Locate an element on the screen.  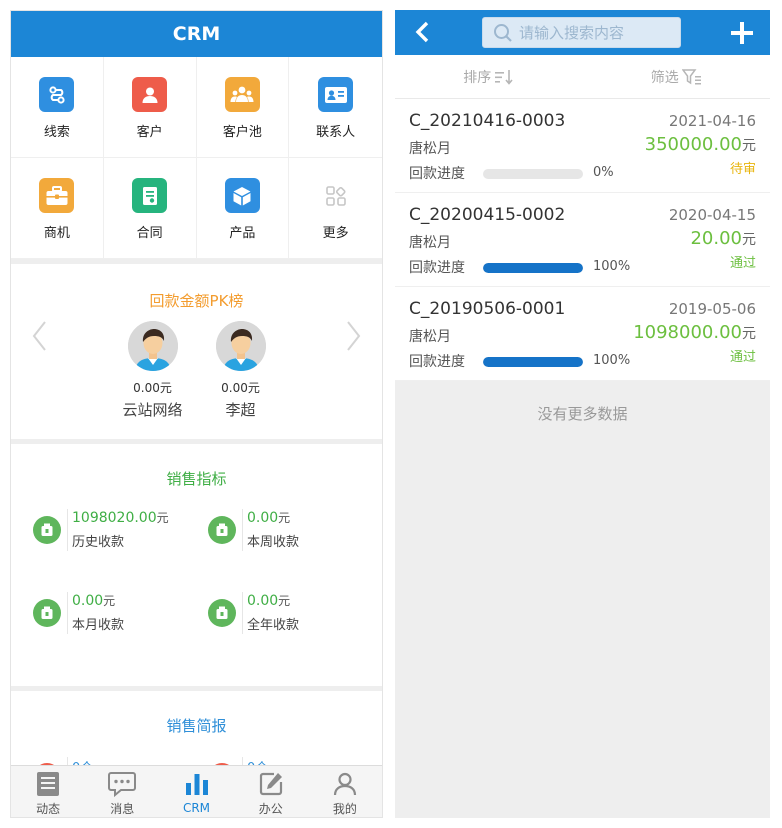
page-title: CRM is located at coordinates (196, 34).